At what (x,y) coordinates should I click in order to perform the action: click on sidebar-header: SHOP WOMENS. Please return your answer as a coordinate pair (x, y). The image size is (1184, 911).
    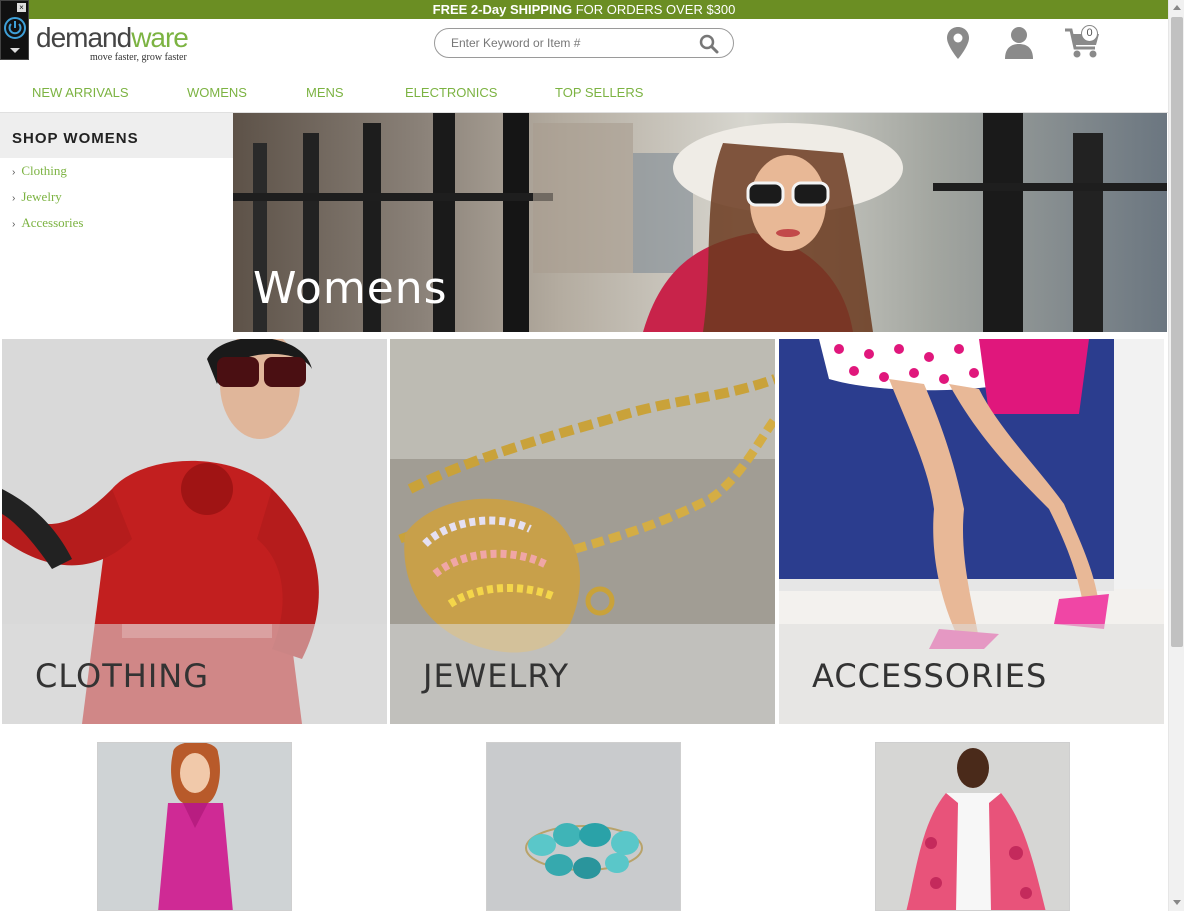
    Looking at the image, I should click on (116, 135).